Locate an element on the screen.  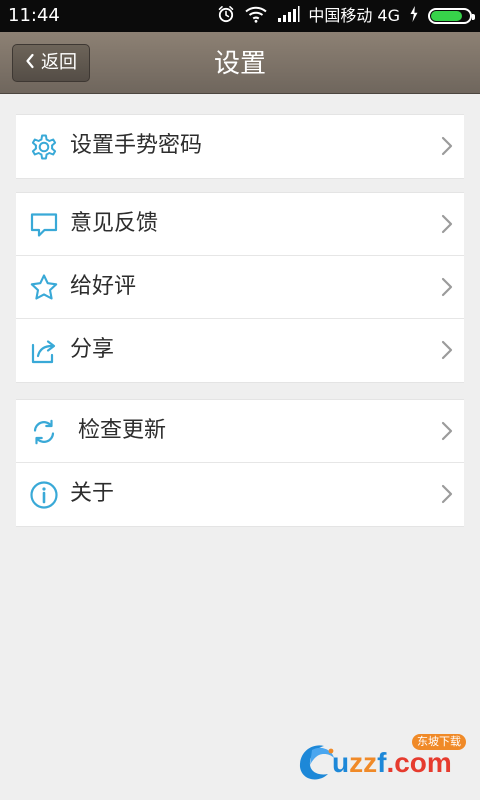
wifi-icon is located at coordinates (256, 16).